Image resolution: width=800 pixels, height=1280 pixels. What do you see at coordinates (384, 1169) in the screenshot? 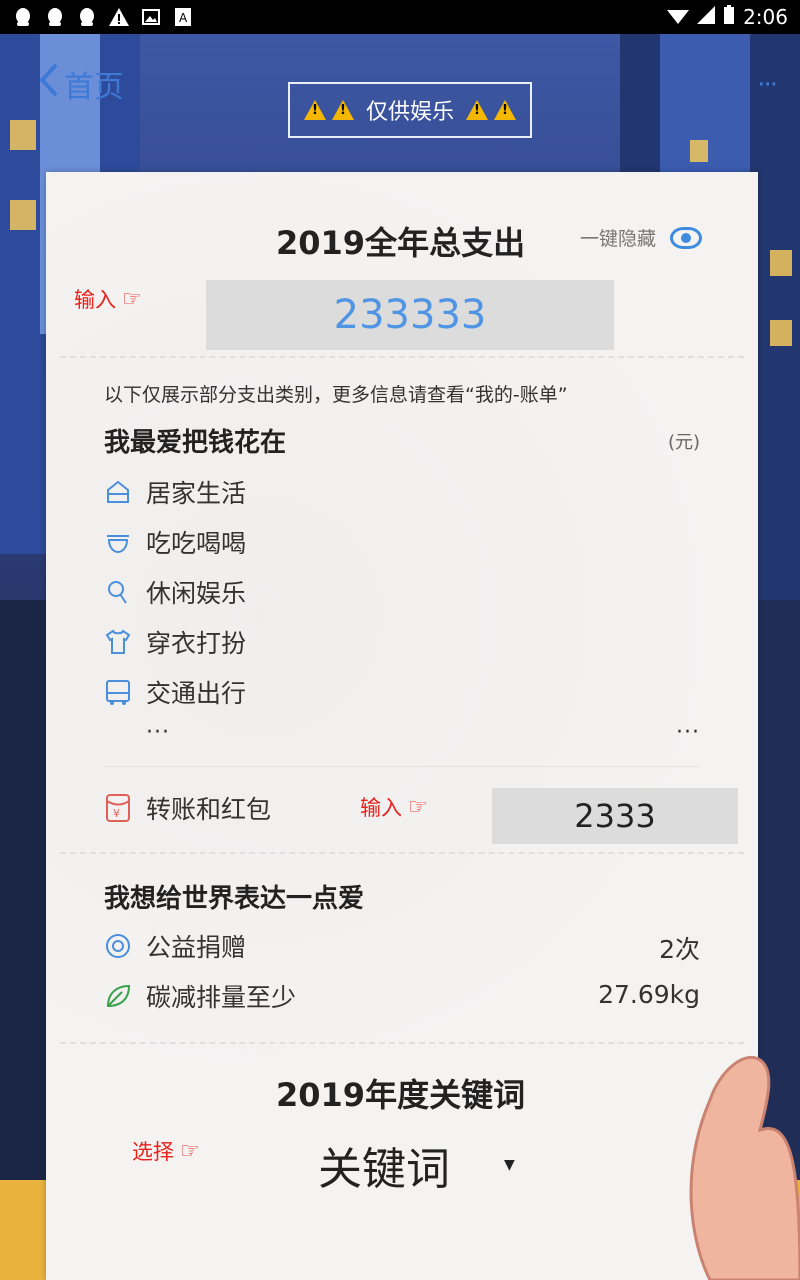
I see `keyword-selected-value: 关键词` at bounding box center [384, 1169].